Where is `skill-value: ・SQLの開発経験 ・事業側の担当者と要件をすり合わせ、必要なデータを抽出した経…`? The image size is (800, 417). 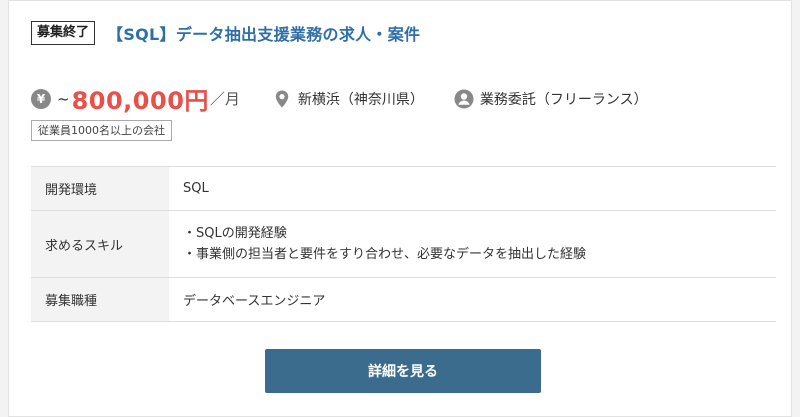
skill-value: ・SQLの開発経験 ・事業側の担当者と要件をすり合わせ、必要なデータを抽出した経… is located at coordinates (472, 244).